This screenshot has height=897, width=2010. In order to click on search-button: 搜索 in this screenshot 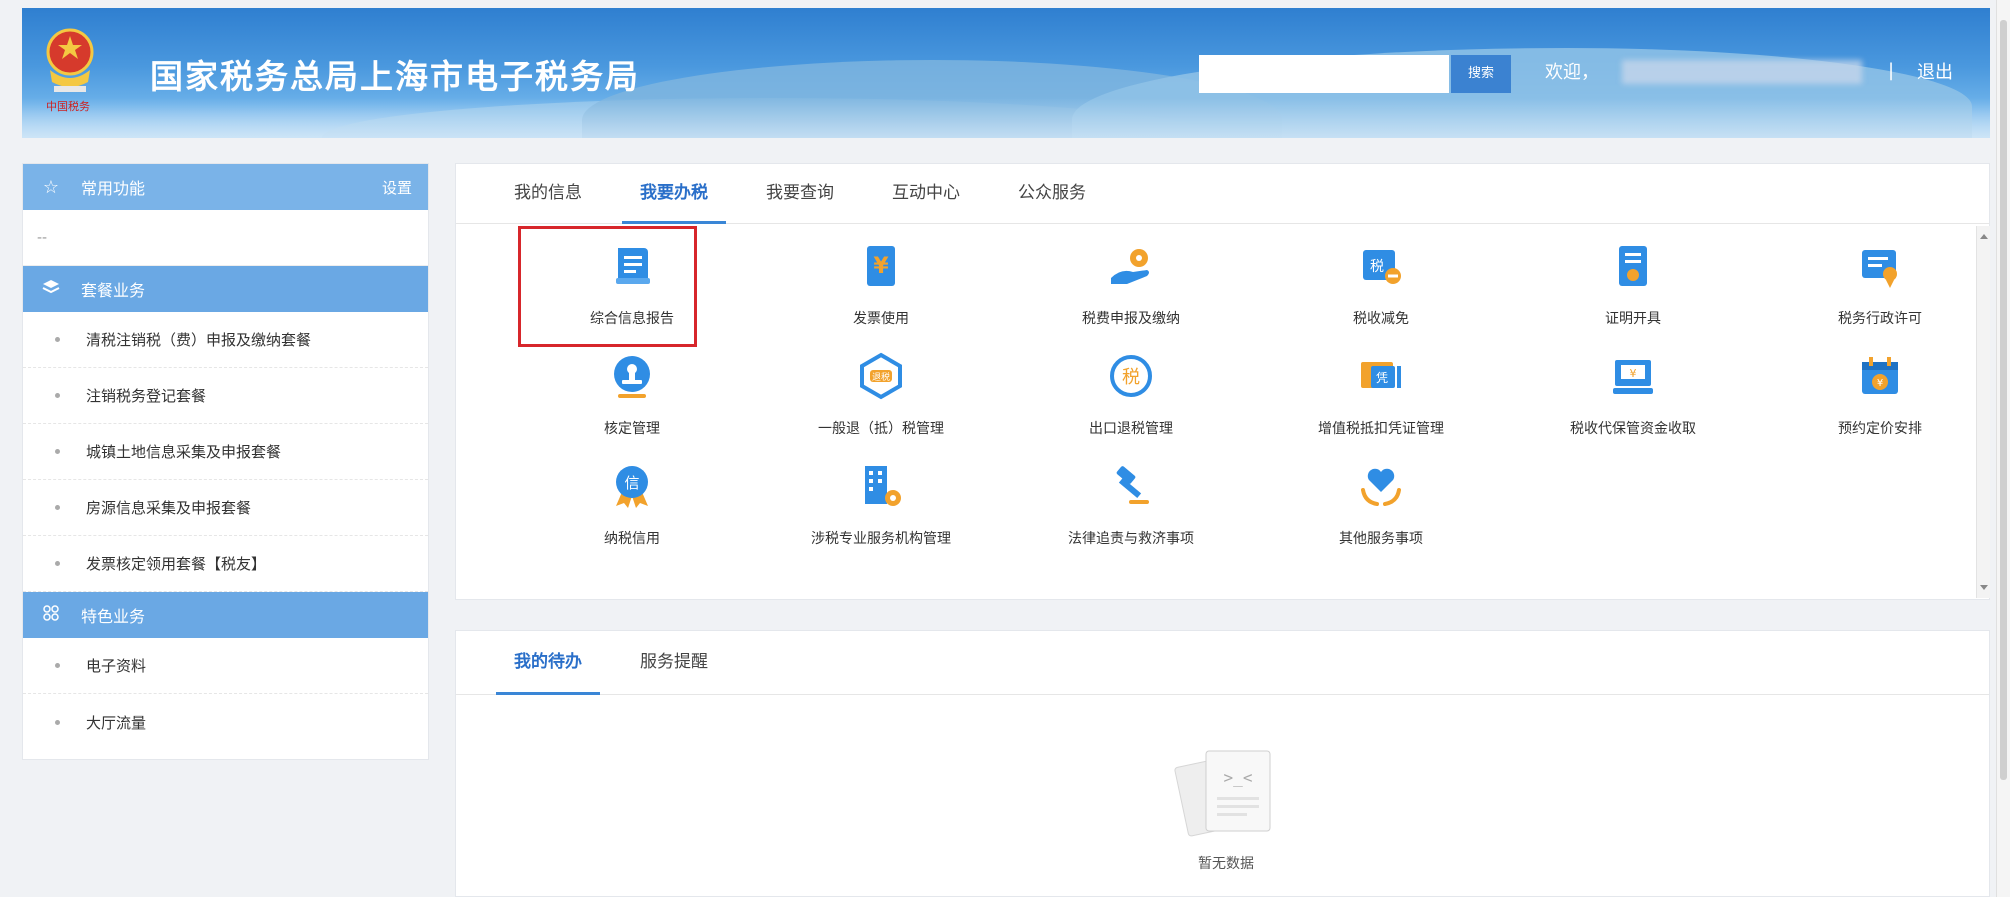, I will do `click(1481, 74)`.